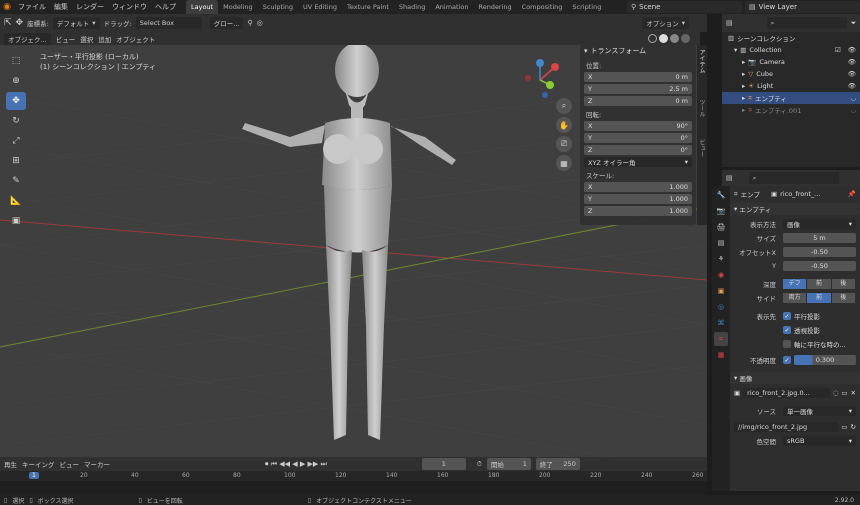 The height and width of the screenshot is (505, 860). Describe the element at coordinates (652, 38) in the screenshot. I see `wireframe-shading-icon` at that location.